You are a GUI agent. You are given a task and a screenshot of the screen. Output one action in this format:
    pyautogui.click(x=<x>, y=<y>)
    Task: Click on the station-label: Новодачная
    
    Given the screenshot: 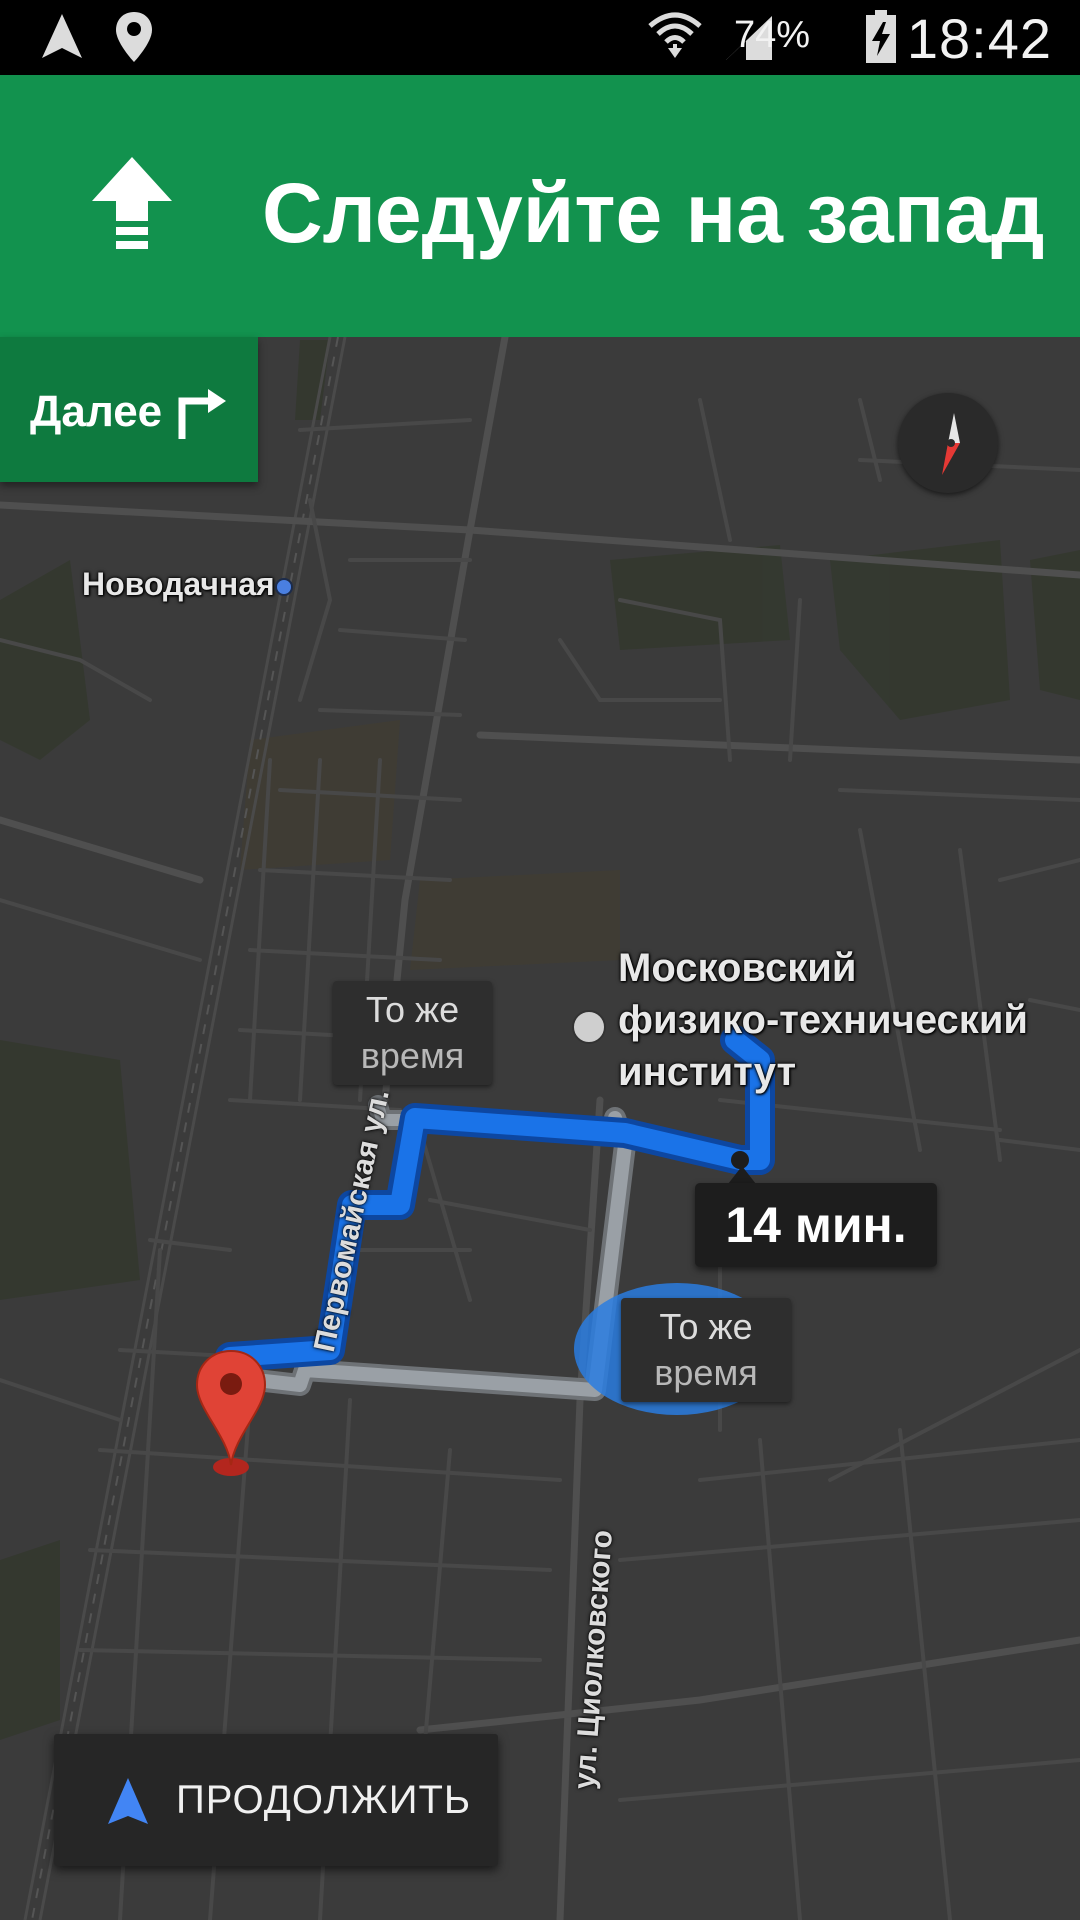 What is the action you would take?
    pyautogui.click(x=178, y=584)
    